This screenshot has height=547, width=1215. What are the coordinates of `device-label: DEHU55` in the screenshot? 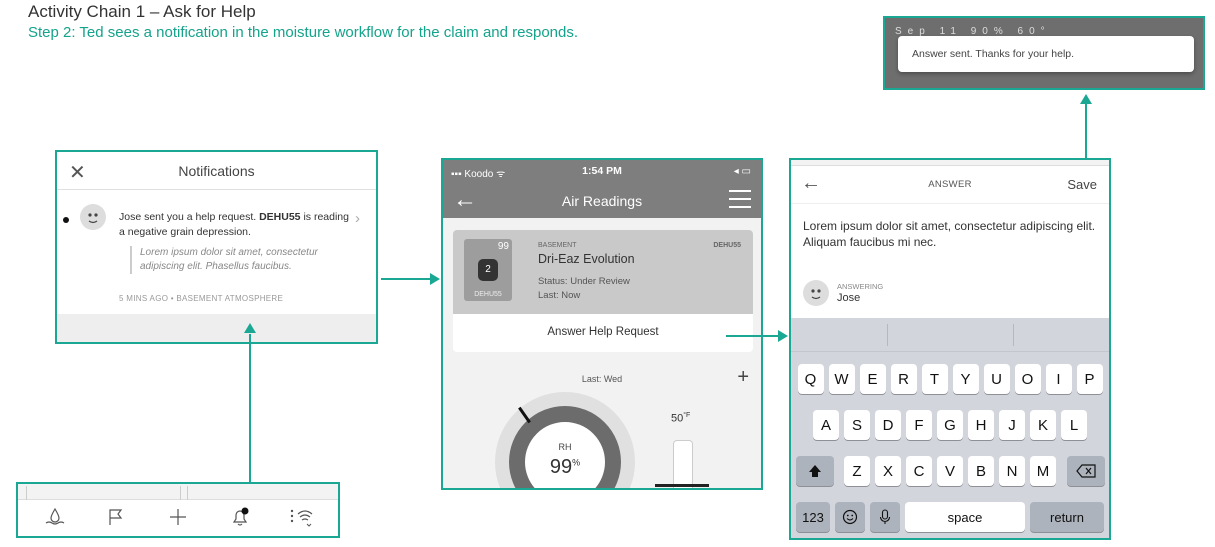 It's located at (488, 294).